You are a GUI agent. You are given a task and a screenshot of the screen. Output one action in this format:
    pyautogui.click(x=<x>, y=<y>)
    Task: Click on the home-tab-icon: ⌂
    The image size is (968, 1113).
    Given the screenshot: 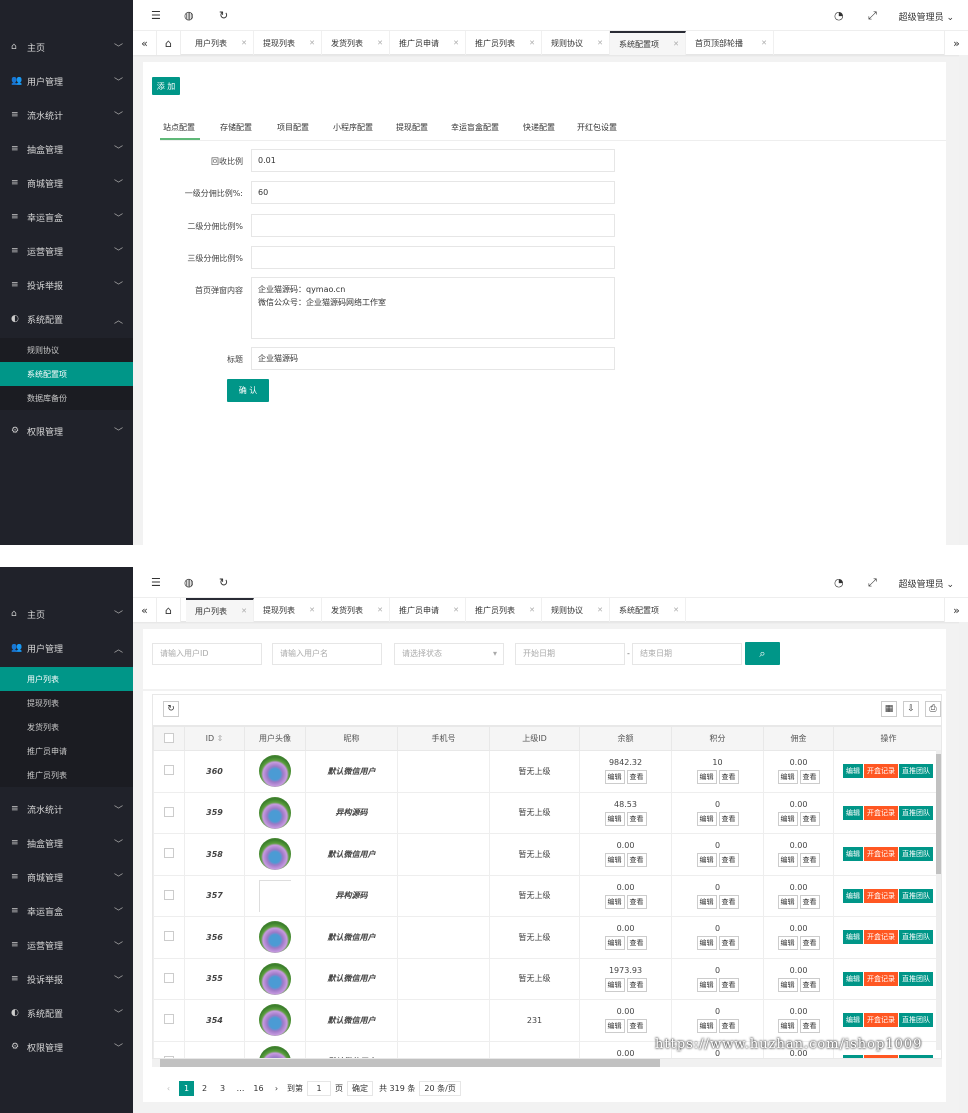 What is the action you would take?
    pyautogui.click(x=169, y=43)
    